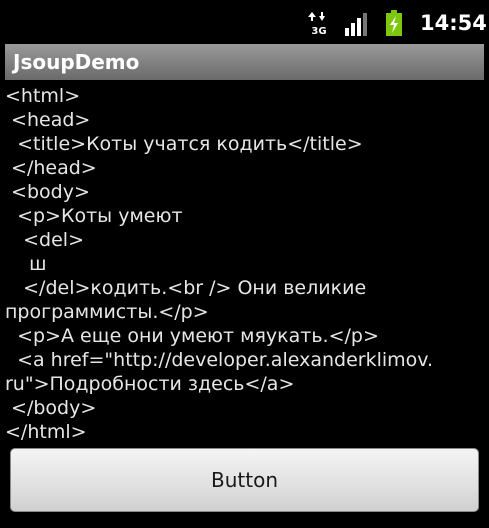 This screenshot has width=489, height=528. Describe the element at coordinates (107, 312) in the screenshot. I see `content-line: программисты.</p>` at that location.